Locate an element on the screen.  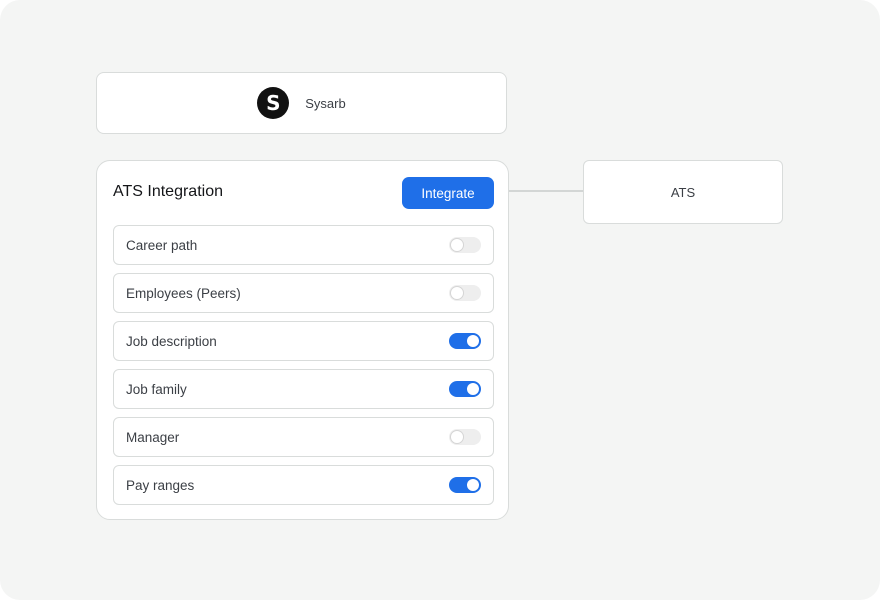
field-row-job-description: Job description is located at coordinates (303, 341).